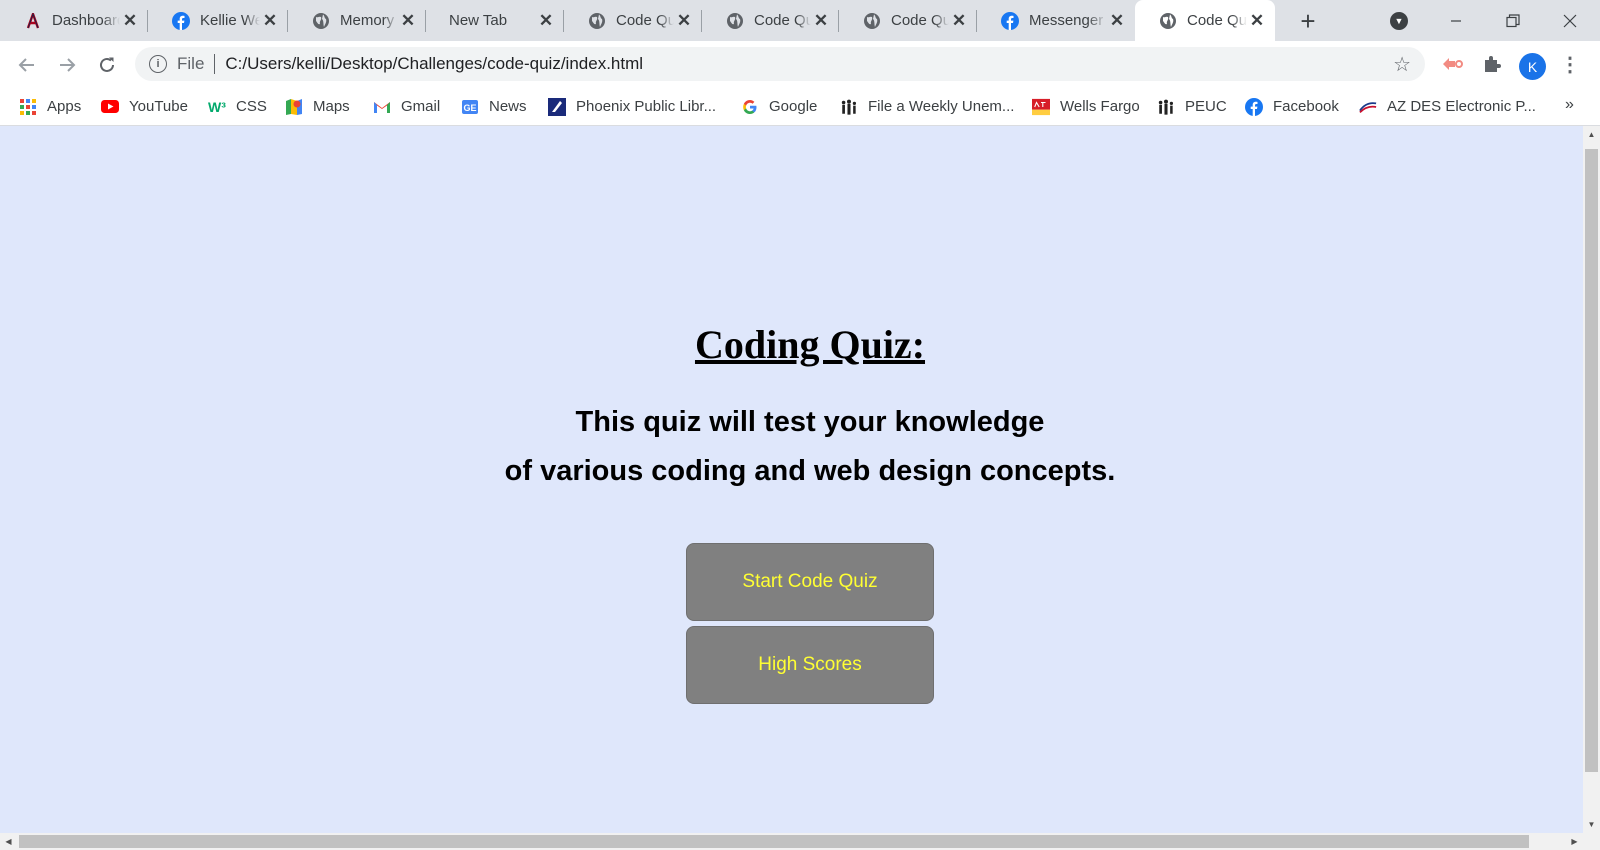 This screenshot has height=850, width=1600. I want to click on tab-memory-game: Memory Game ✕, so click(357, 20).